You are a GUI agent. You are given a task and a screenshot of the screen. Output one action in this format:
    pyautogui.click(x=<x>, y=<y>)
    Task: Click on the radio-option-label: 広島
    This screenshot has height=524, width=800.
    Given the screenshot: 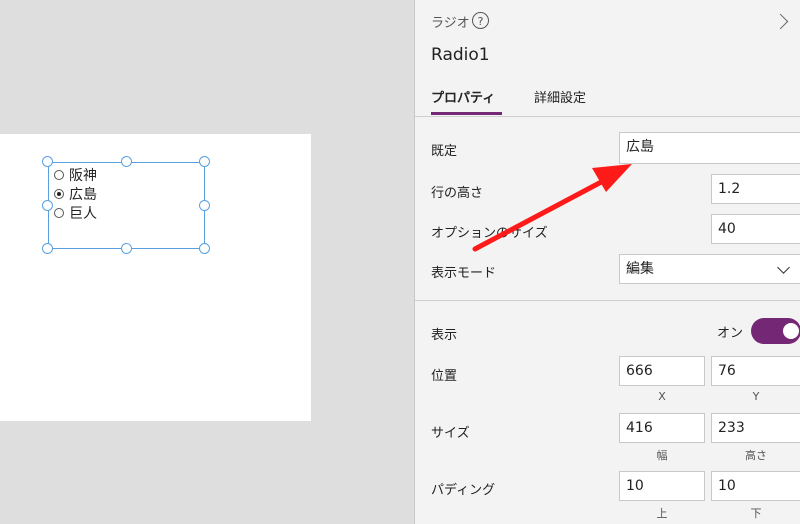 What is the action you would take?
    pyautogui.click(x=83, y=195)
    